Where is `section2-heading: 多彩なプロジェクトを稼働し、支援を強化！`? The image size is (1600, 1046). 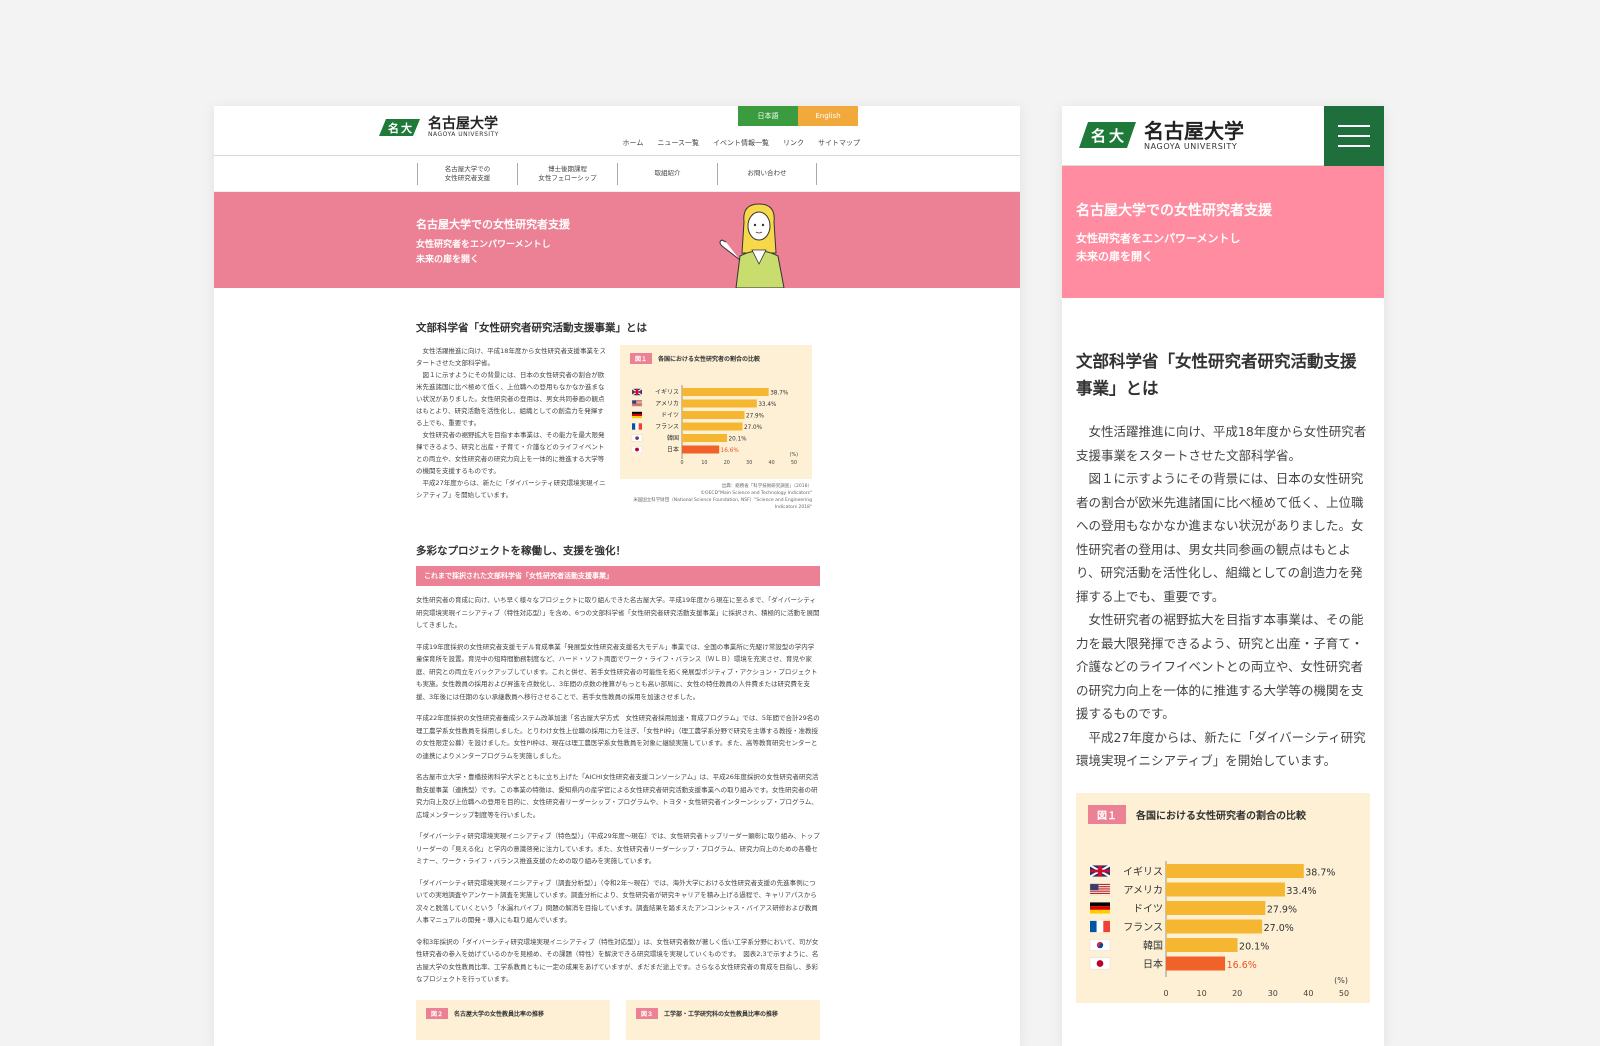
section2-heading: 多彩なプロジェクトを稼働し、支援を強化！ is located at coordinates (521, 551).